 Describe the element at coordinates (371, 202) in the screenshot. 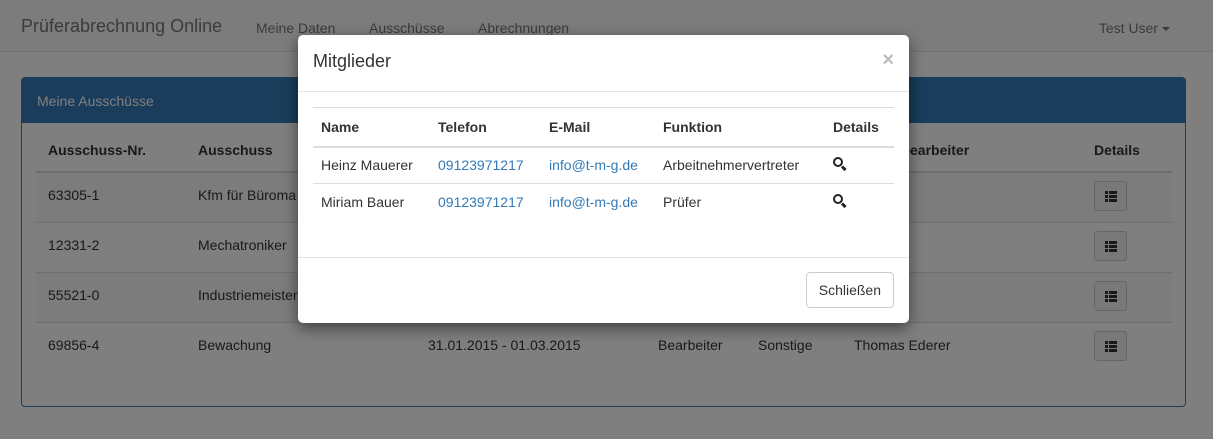

I see `member-name: Miriam Bauer` at that location.